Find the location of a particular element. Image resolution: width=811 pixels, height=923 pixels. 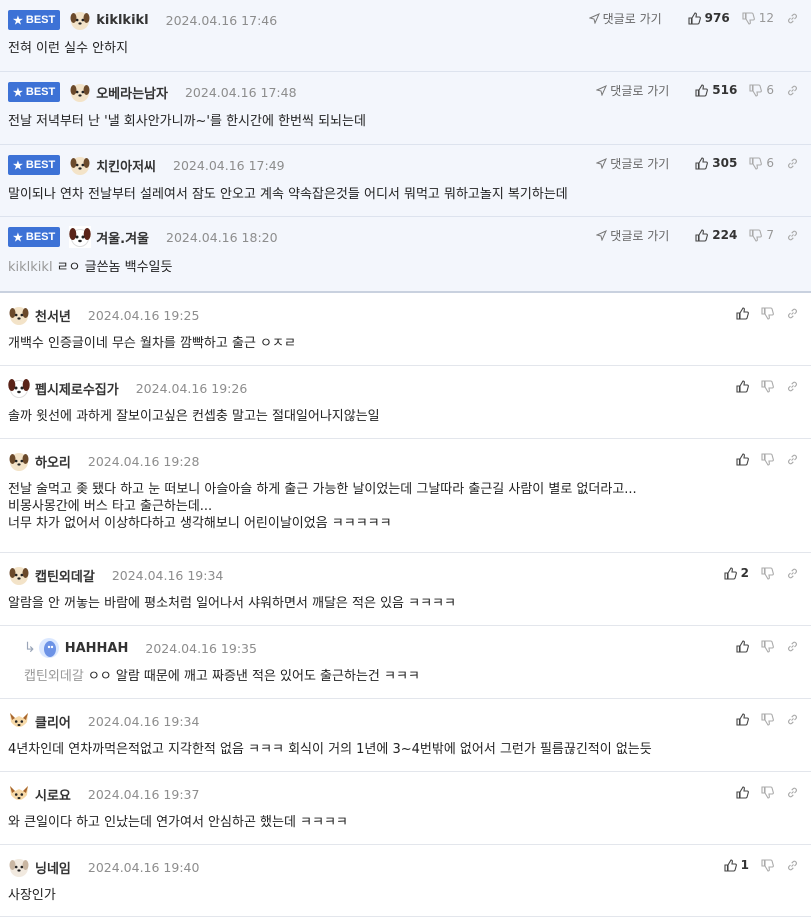

comment-date: 2024.04.16 19:37 is located at coordinates (143, 794).